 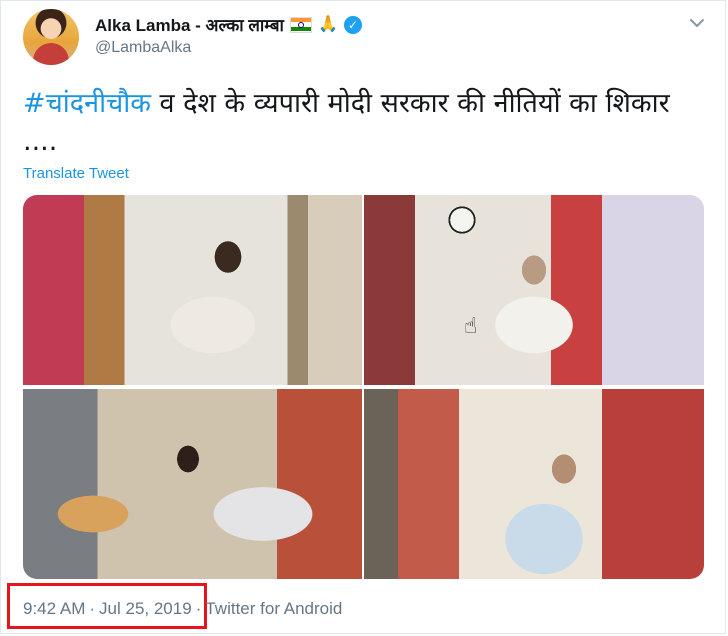 What do you see at coordinates (189, 24) in the screenshot?
I see `display-name: Alka Lamba - अल्का लाम्बा` at bounding box center [189, 24].